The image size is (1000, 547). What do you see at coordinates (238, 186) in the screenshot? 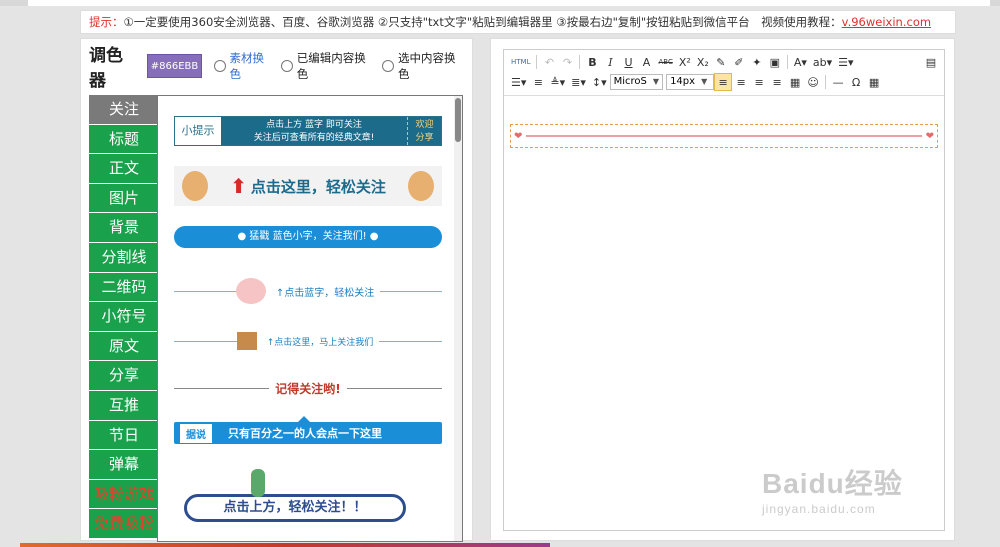
I see `up-arrow-icon: ⬆` at bounding box center [238, 186].